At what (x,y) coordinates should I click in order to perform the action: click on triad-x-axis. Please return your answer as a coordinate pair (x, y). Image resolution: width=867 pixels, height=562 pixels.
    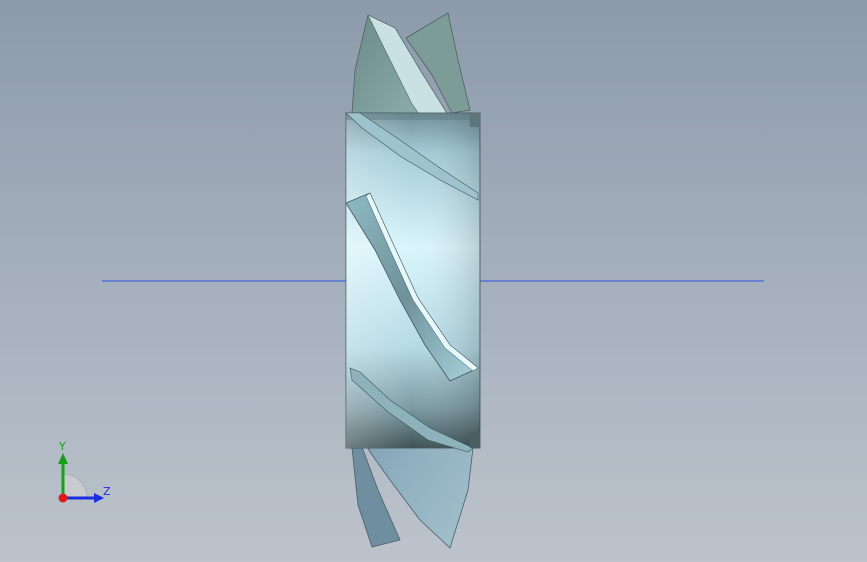
    Looking at the image, I should click on (63, 498).